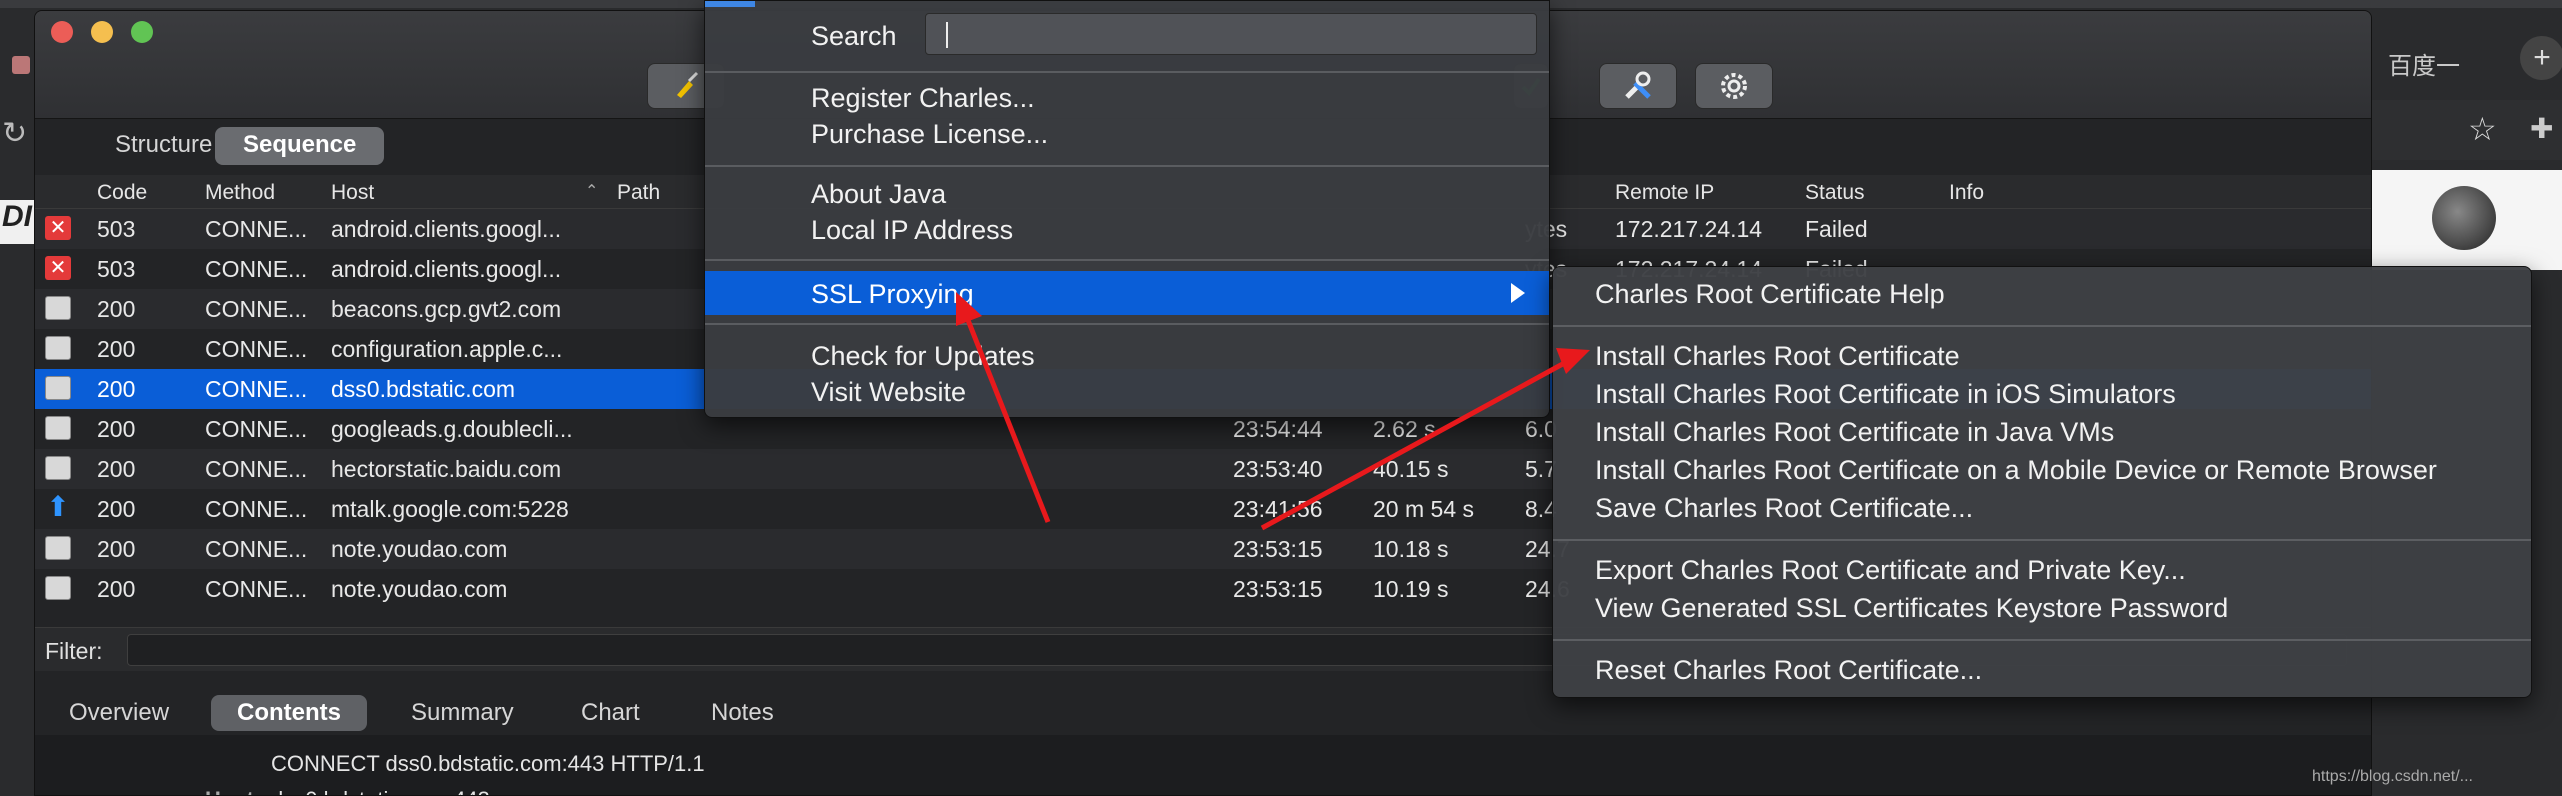  I want to click on cell-start: 23:53:40, so click(1278, 469).